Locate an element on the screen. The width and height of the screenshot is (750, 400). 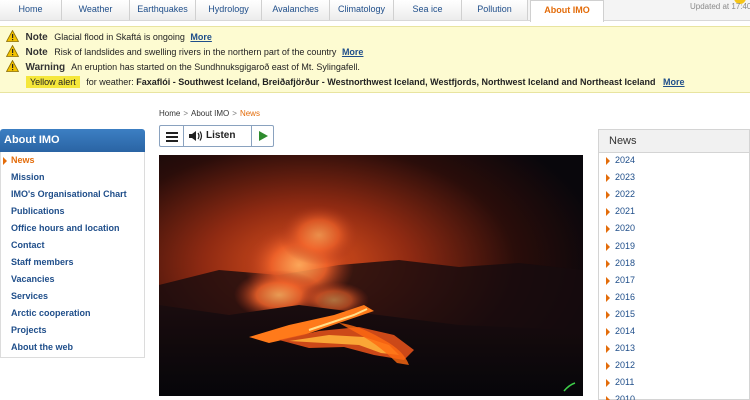
news-year-link: 2018 is located at coordinates (674, 263).